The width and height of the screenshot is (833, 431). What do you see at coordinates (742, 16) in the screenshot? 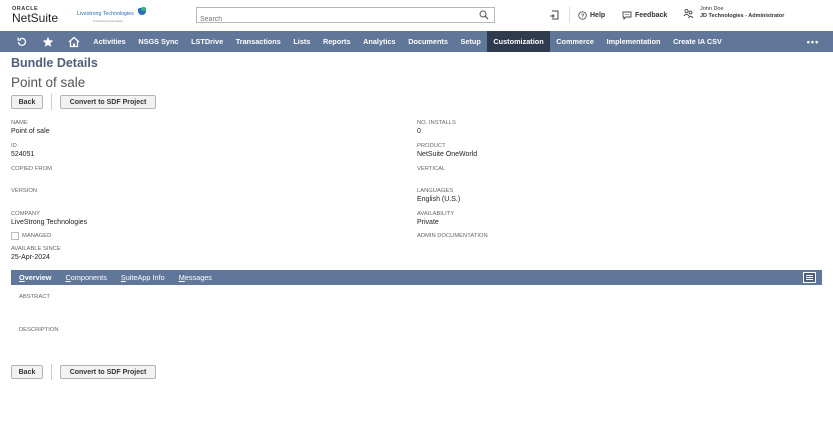
I see `user-role: JD Technologies - Administrator` at bounding box center [742, 16].